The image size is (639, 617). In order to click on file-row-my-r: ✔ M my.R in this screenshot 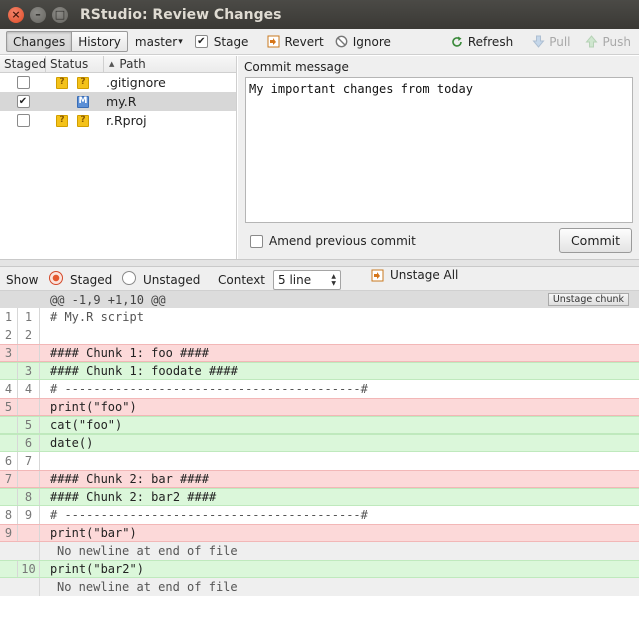, I will do `click(118, 101)`.